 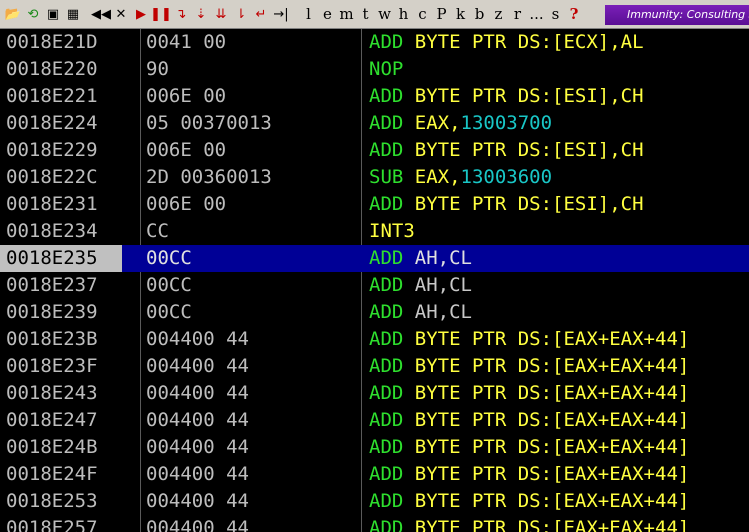 I want to click on disasm-row: 0018E231 006E 00 ADD BYTE PTR DS:[ESI],CH, so click(x=374, y=204).